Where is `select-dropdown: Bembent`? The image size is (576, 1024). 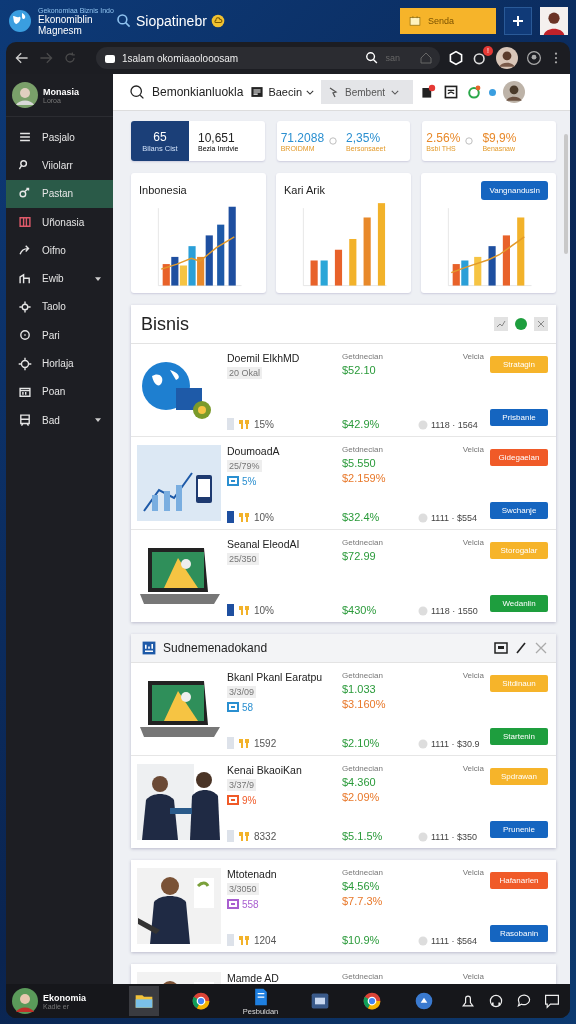 select-dropdown: Bembent is located at coordinates (367, 92).